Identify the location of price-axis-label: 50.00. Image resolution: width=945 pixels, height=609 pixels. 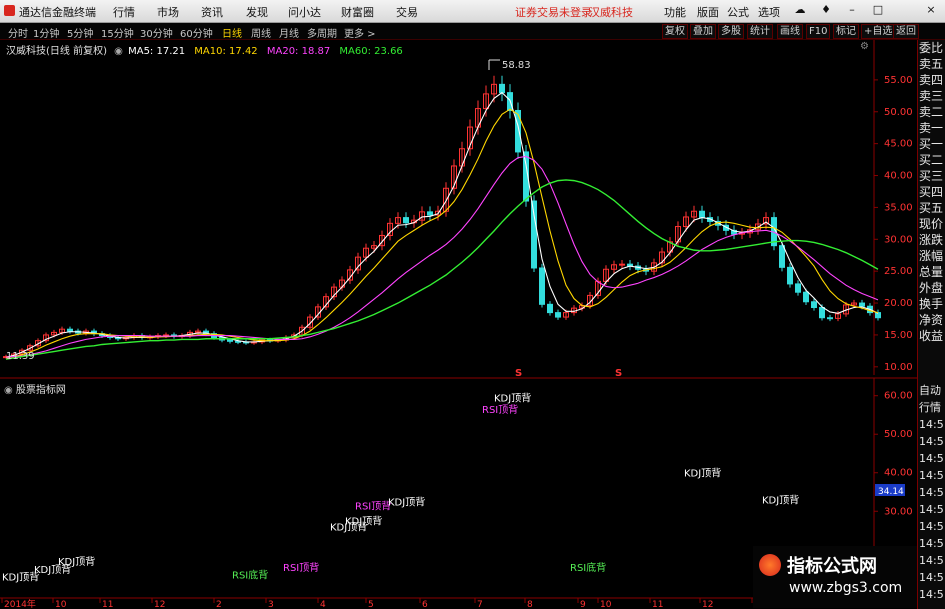
(898, 112).